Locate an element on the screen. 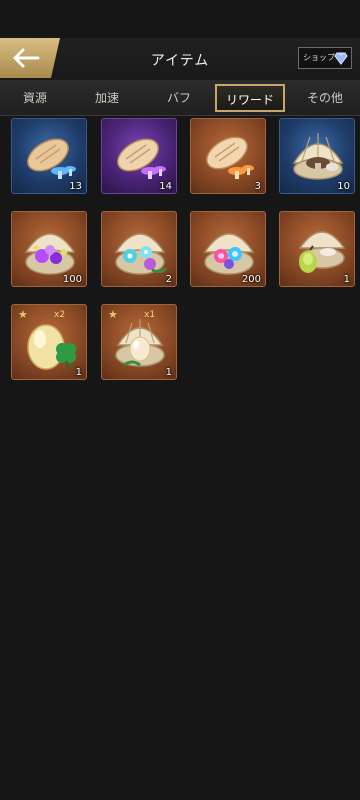 The width and height of the screenshot is (360, 800). top-bar: アイテム ショップ is located at coordinates (180, 59).